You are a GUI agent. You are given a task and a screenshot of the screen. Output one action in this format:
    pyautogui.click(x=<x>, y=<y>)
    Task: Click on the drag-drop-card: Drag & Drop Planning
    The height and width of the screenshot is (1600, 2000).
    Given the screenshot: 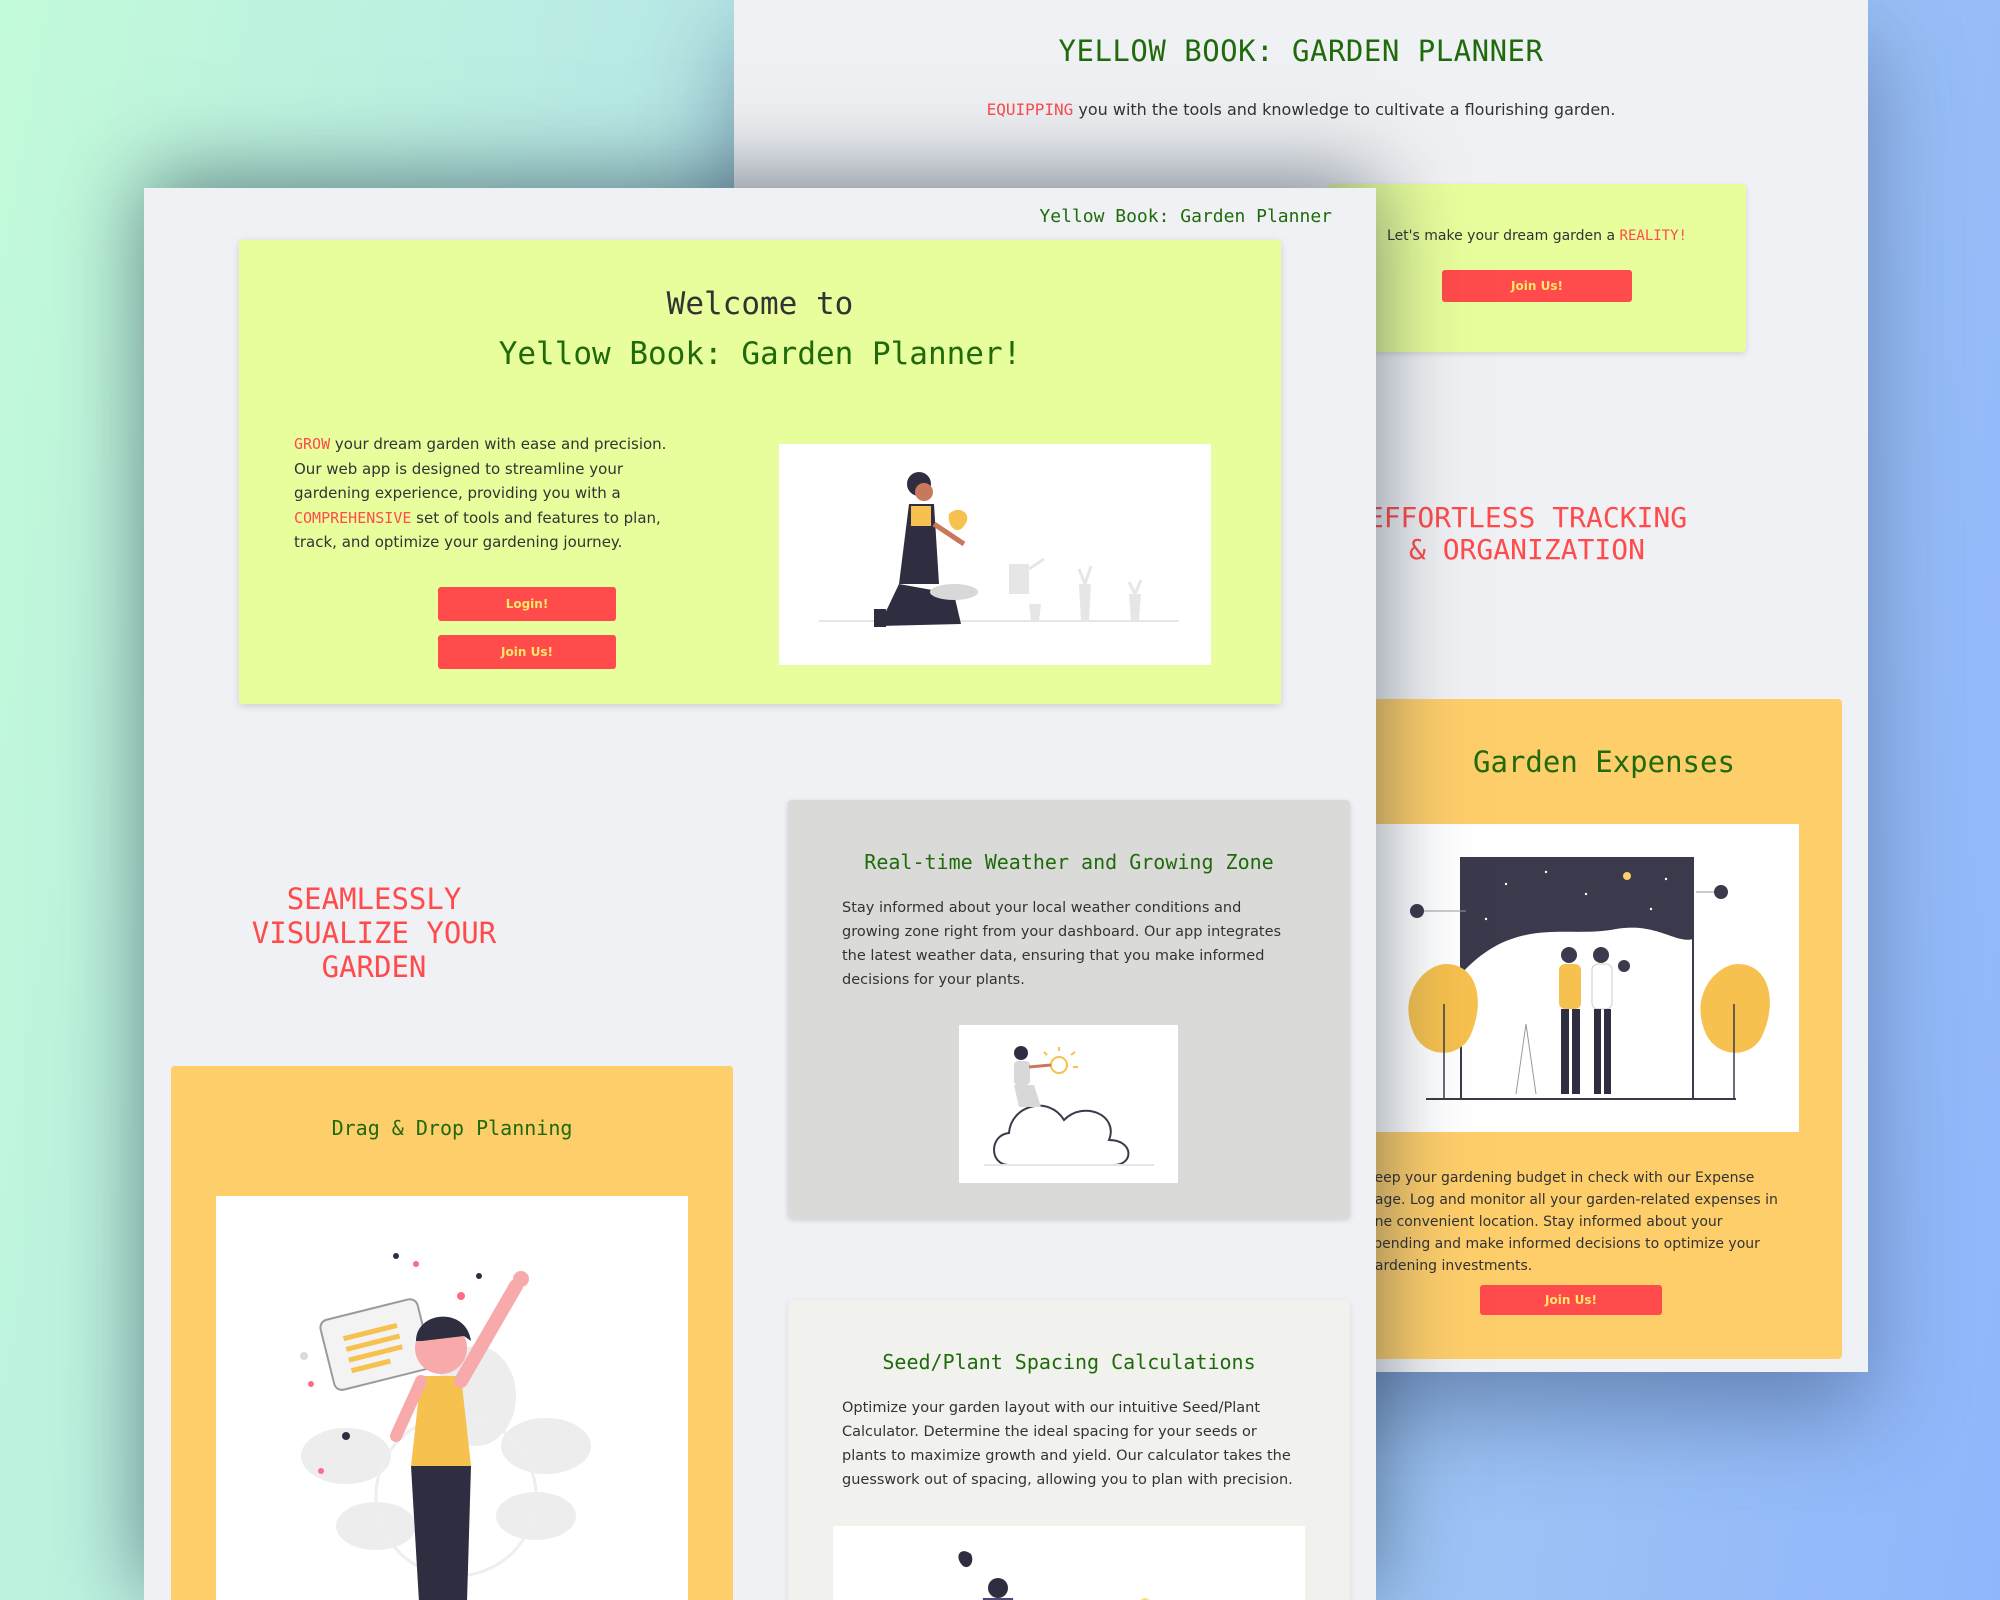 What is the action you would take?
    pyautogui.click(x=452, y=1333)
    